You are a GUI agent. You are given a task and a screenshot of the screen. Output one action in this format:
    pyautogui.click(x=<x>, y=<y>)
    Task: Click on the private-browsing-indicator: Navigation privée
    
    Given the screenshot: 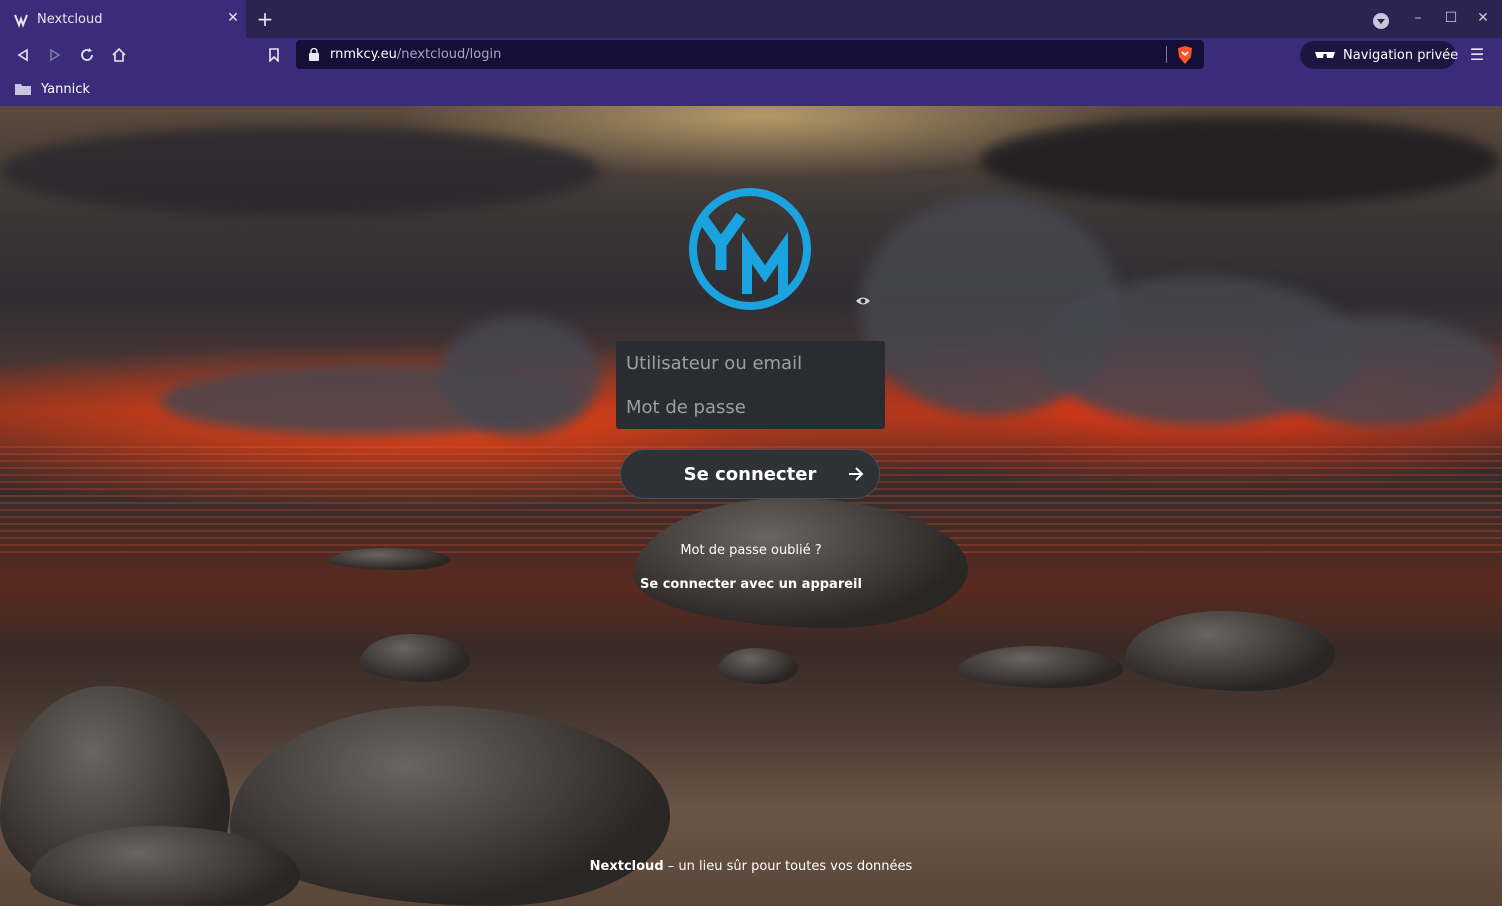 What is the action you would take?
    pyautogui.click(x=1379, y=55)
    